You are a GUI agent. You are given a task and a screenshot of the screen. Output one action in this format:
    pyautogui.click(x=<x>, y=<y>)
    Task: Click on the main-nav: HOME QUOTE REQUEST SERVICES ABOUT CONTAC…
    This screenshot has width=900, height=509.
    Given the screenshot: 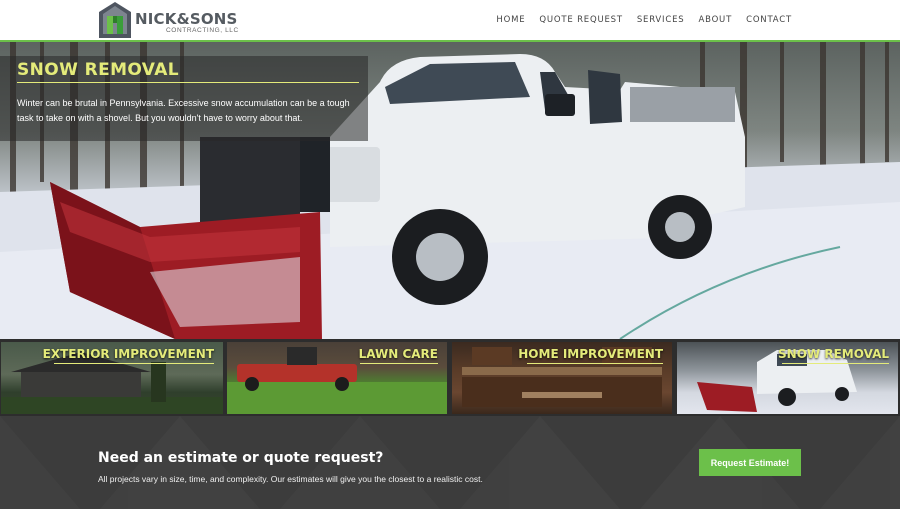 What is the action you would take?
    pyautogui.click(x=637, y=20)
    